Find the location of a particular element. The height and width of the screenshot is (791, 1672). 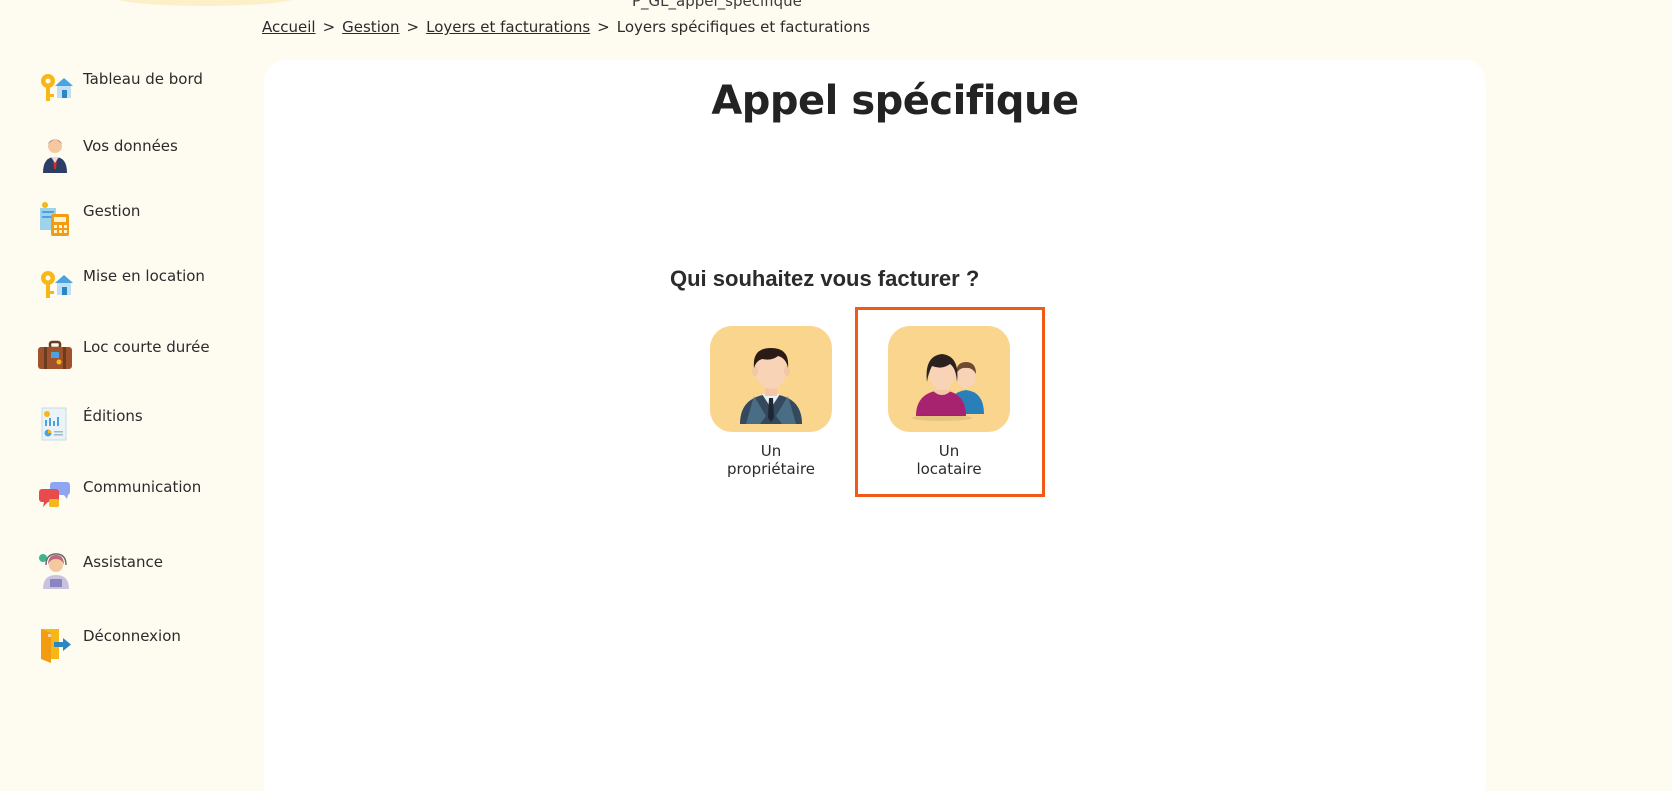

breadcrumb-link-loyers: Loyers et facturations is located at coordinates (508, 27).